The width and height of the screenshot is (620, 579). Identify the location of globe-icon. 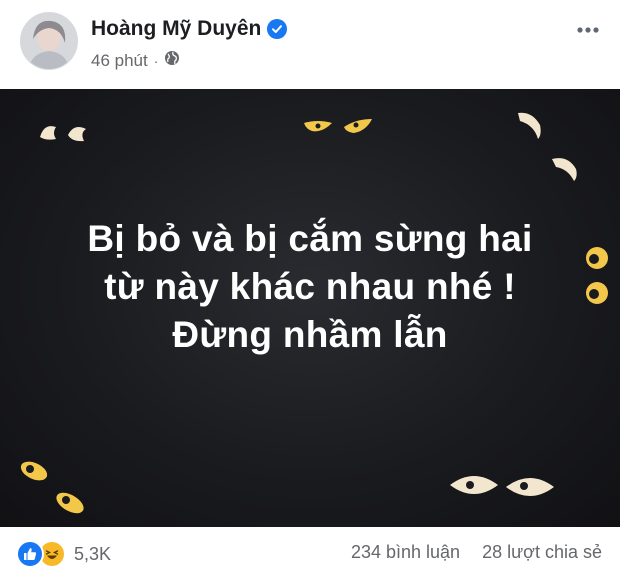
(172, 60).